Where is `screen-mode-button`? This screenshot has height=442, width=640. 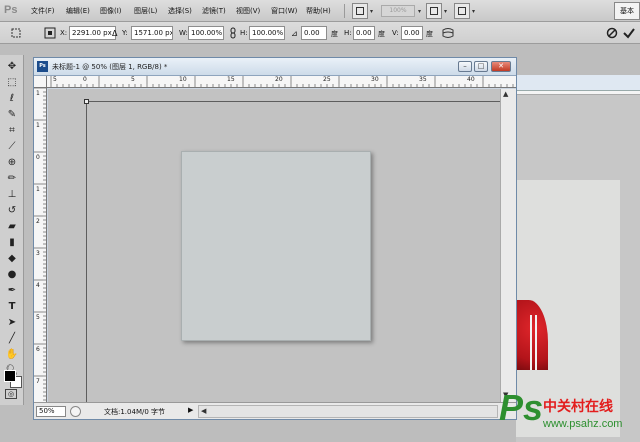
screen-mode-button is located at coordinates (360, 11).